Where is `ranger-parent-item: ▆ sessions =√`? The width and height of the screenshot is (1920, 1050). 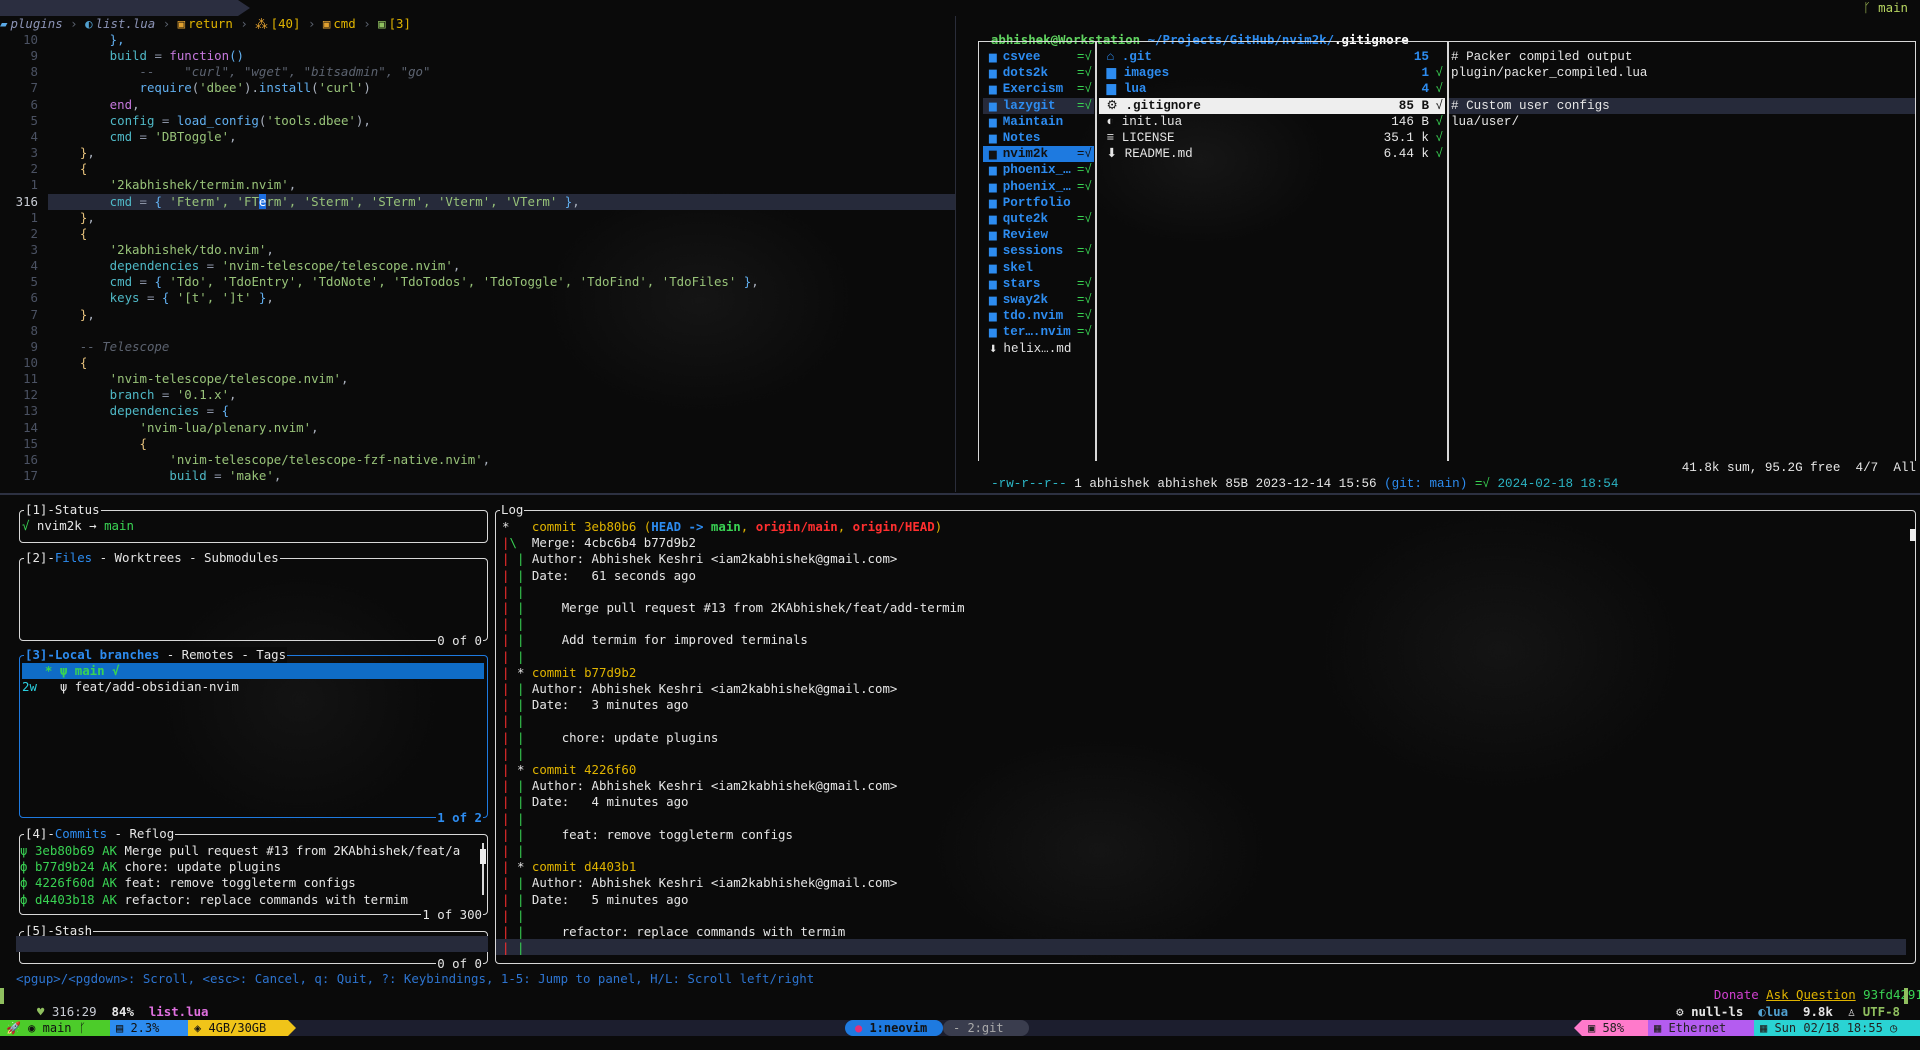 ranger-parent-item: ▆ sessions =√ is located at coordinates (1038, 251).